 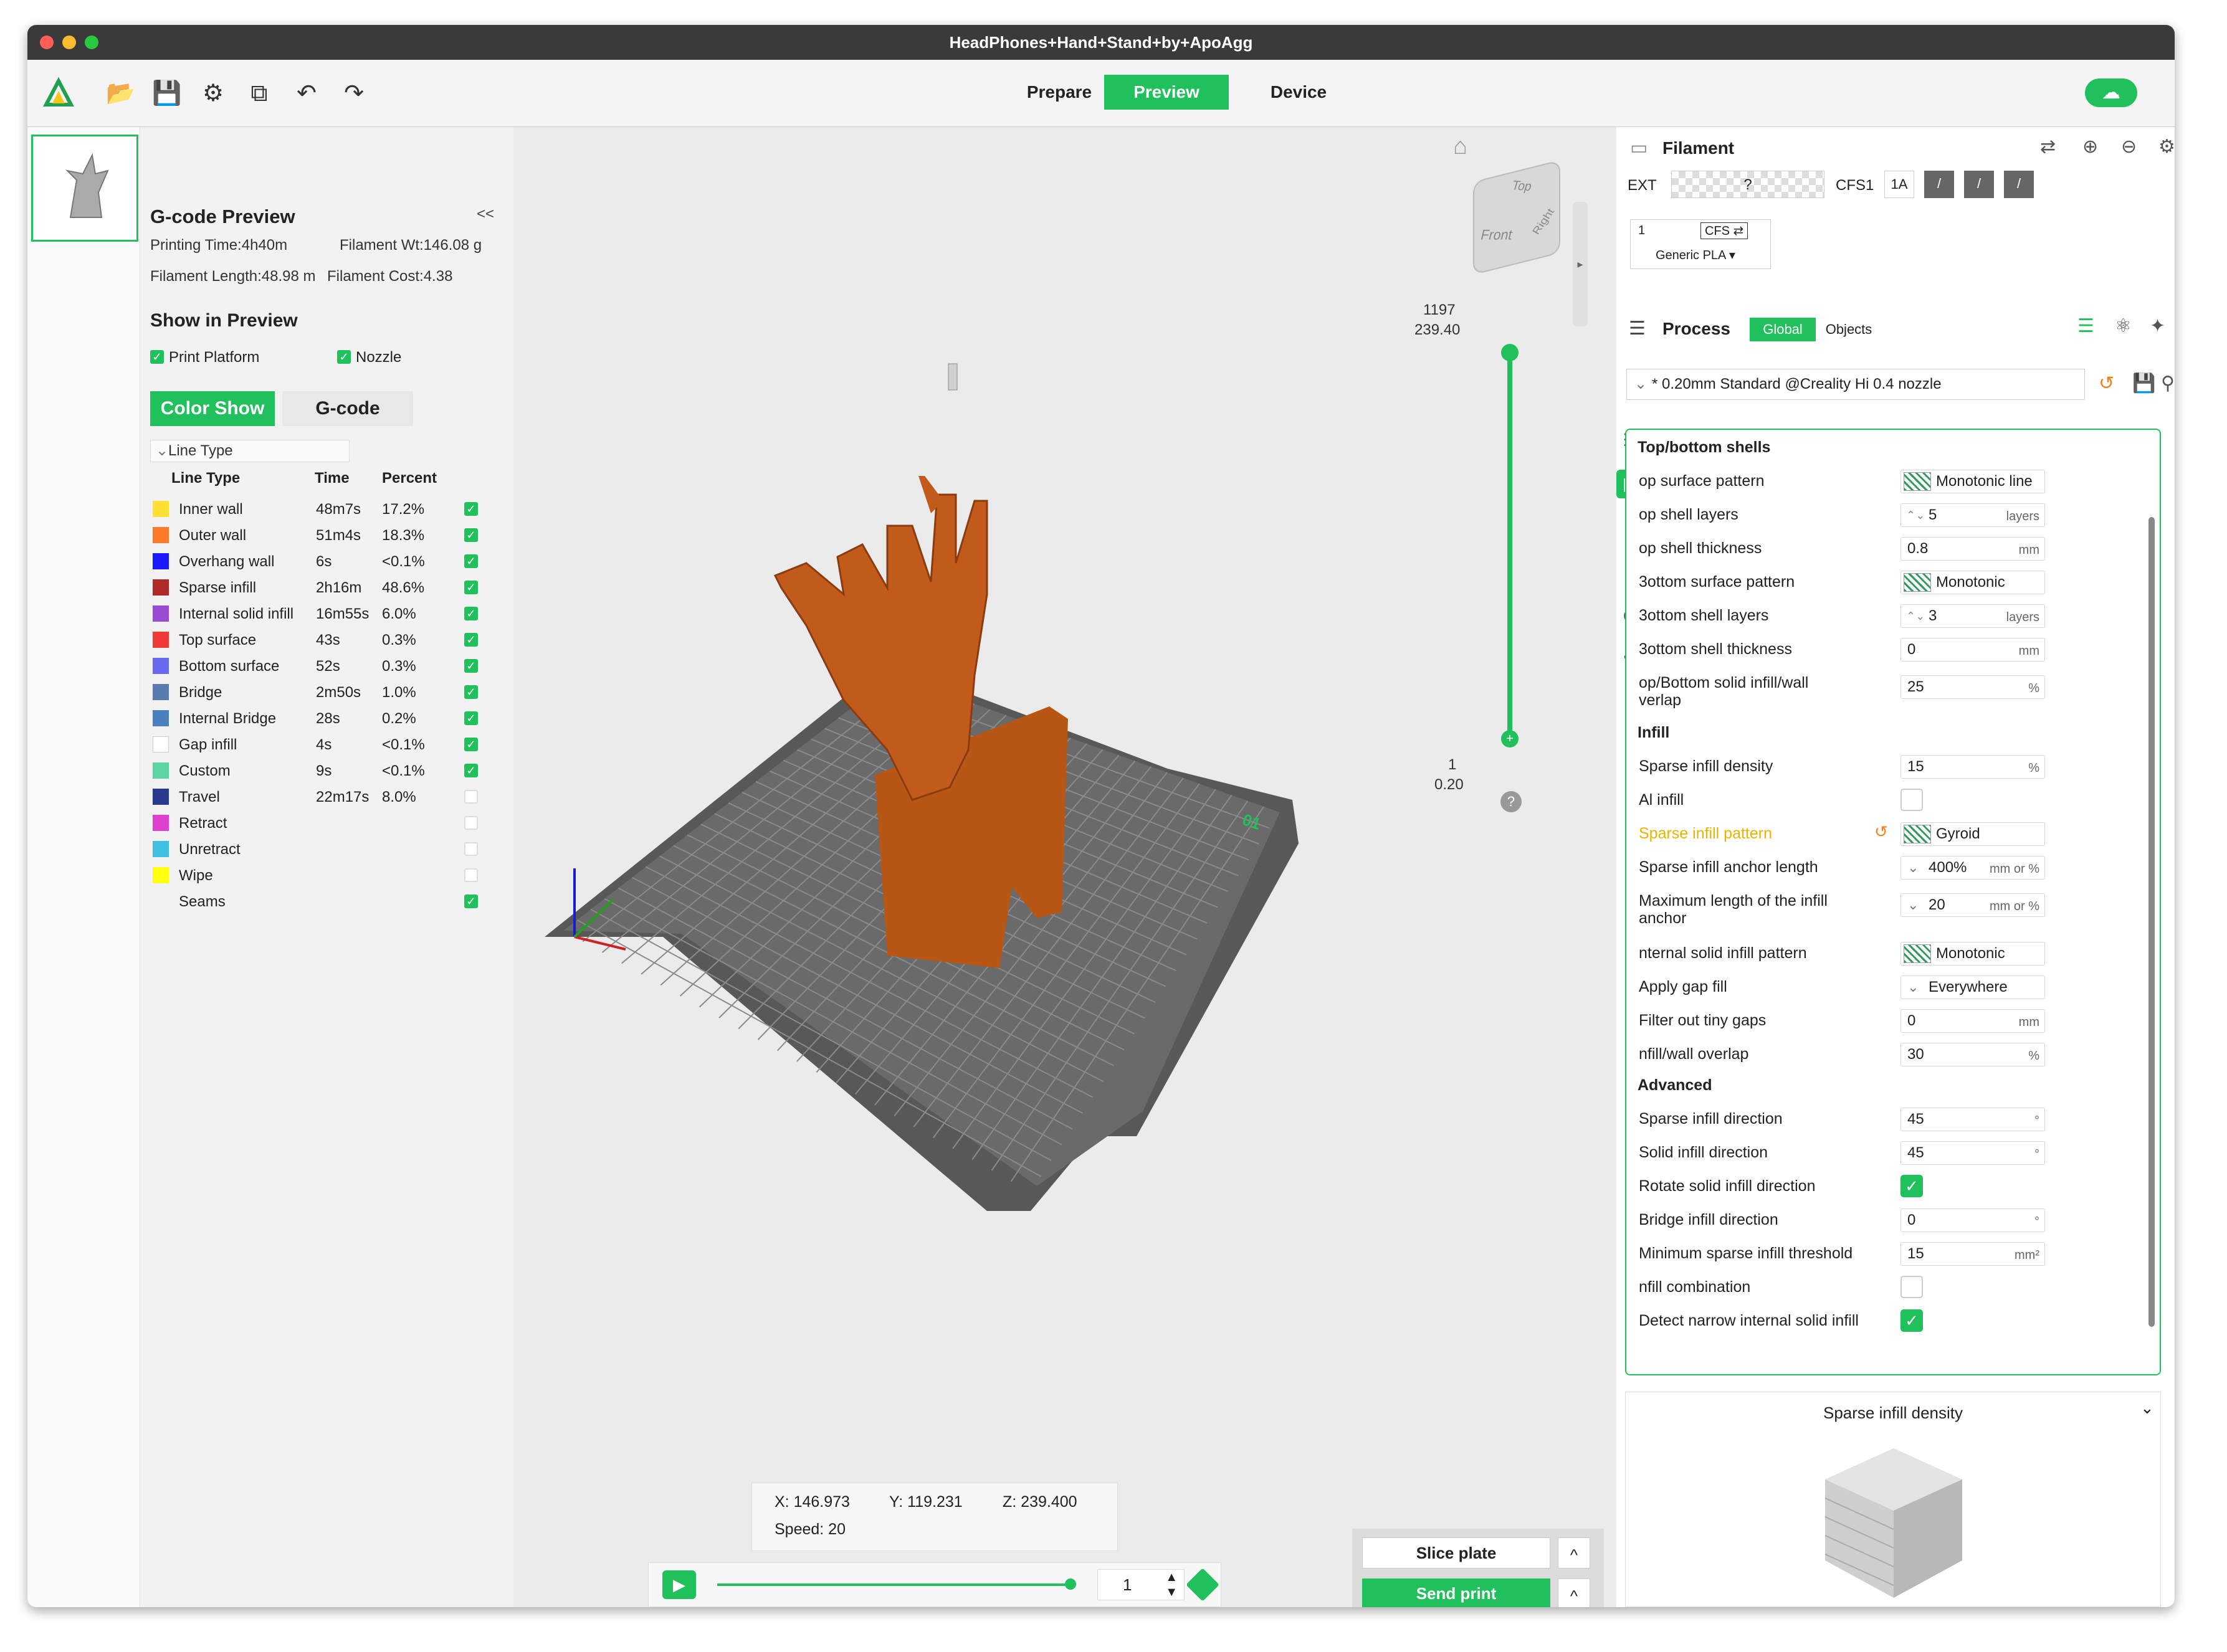 I want to click on print-platform-checkbox: ✓, so click(x=157, y=357).